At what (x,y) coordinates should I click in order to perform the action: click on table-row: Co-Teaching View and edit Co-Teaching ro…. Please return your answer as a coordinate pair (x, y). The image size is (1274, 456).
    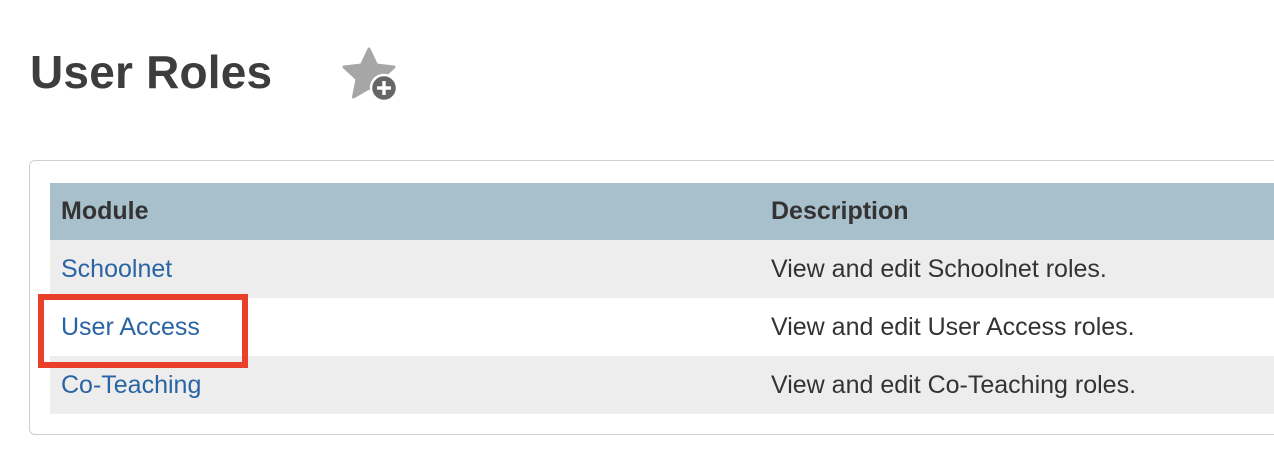
    Looking at the image, I should click on (662, 385).